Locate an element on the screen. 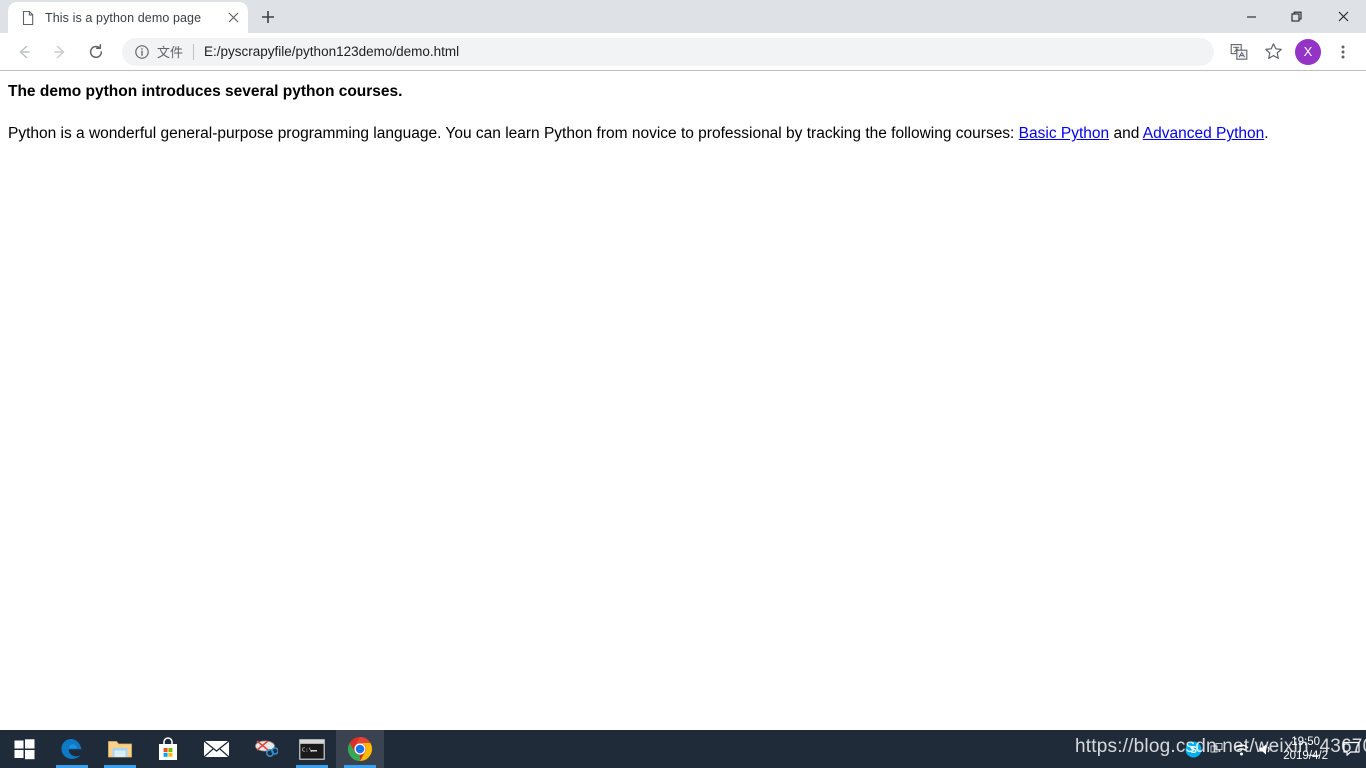 The image size is (1366, 768). clock-time: 19:50 is located at coordinates (1305, 741).